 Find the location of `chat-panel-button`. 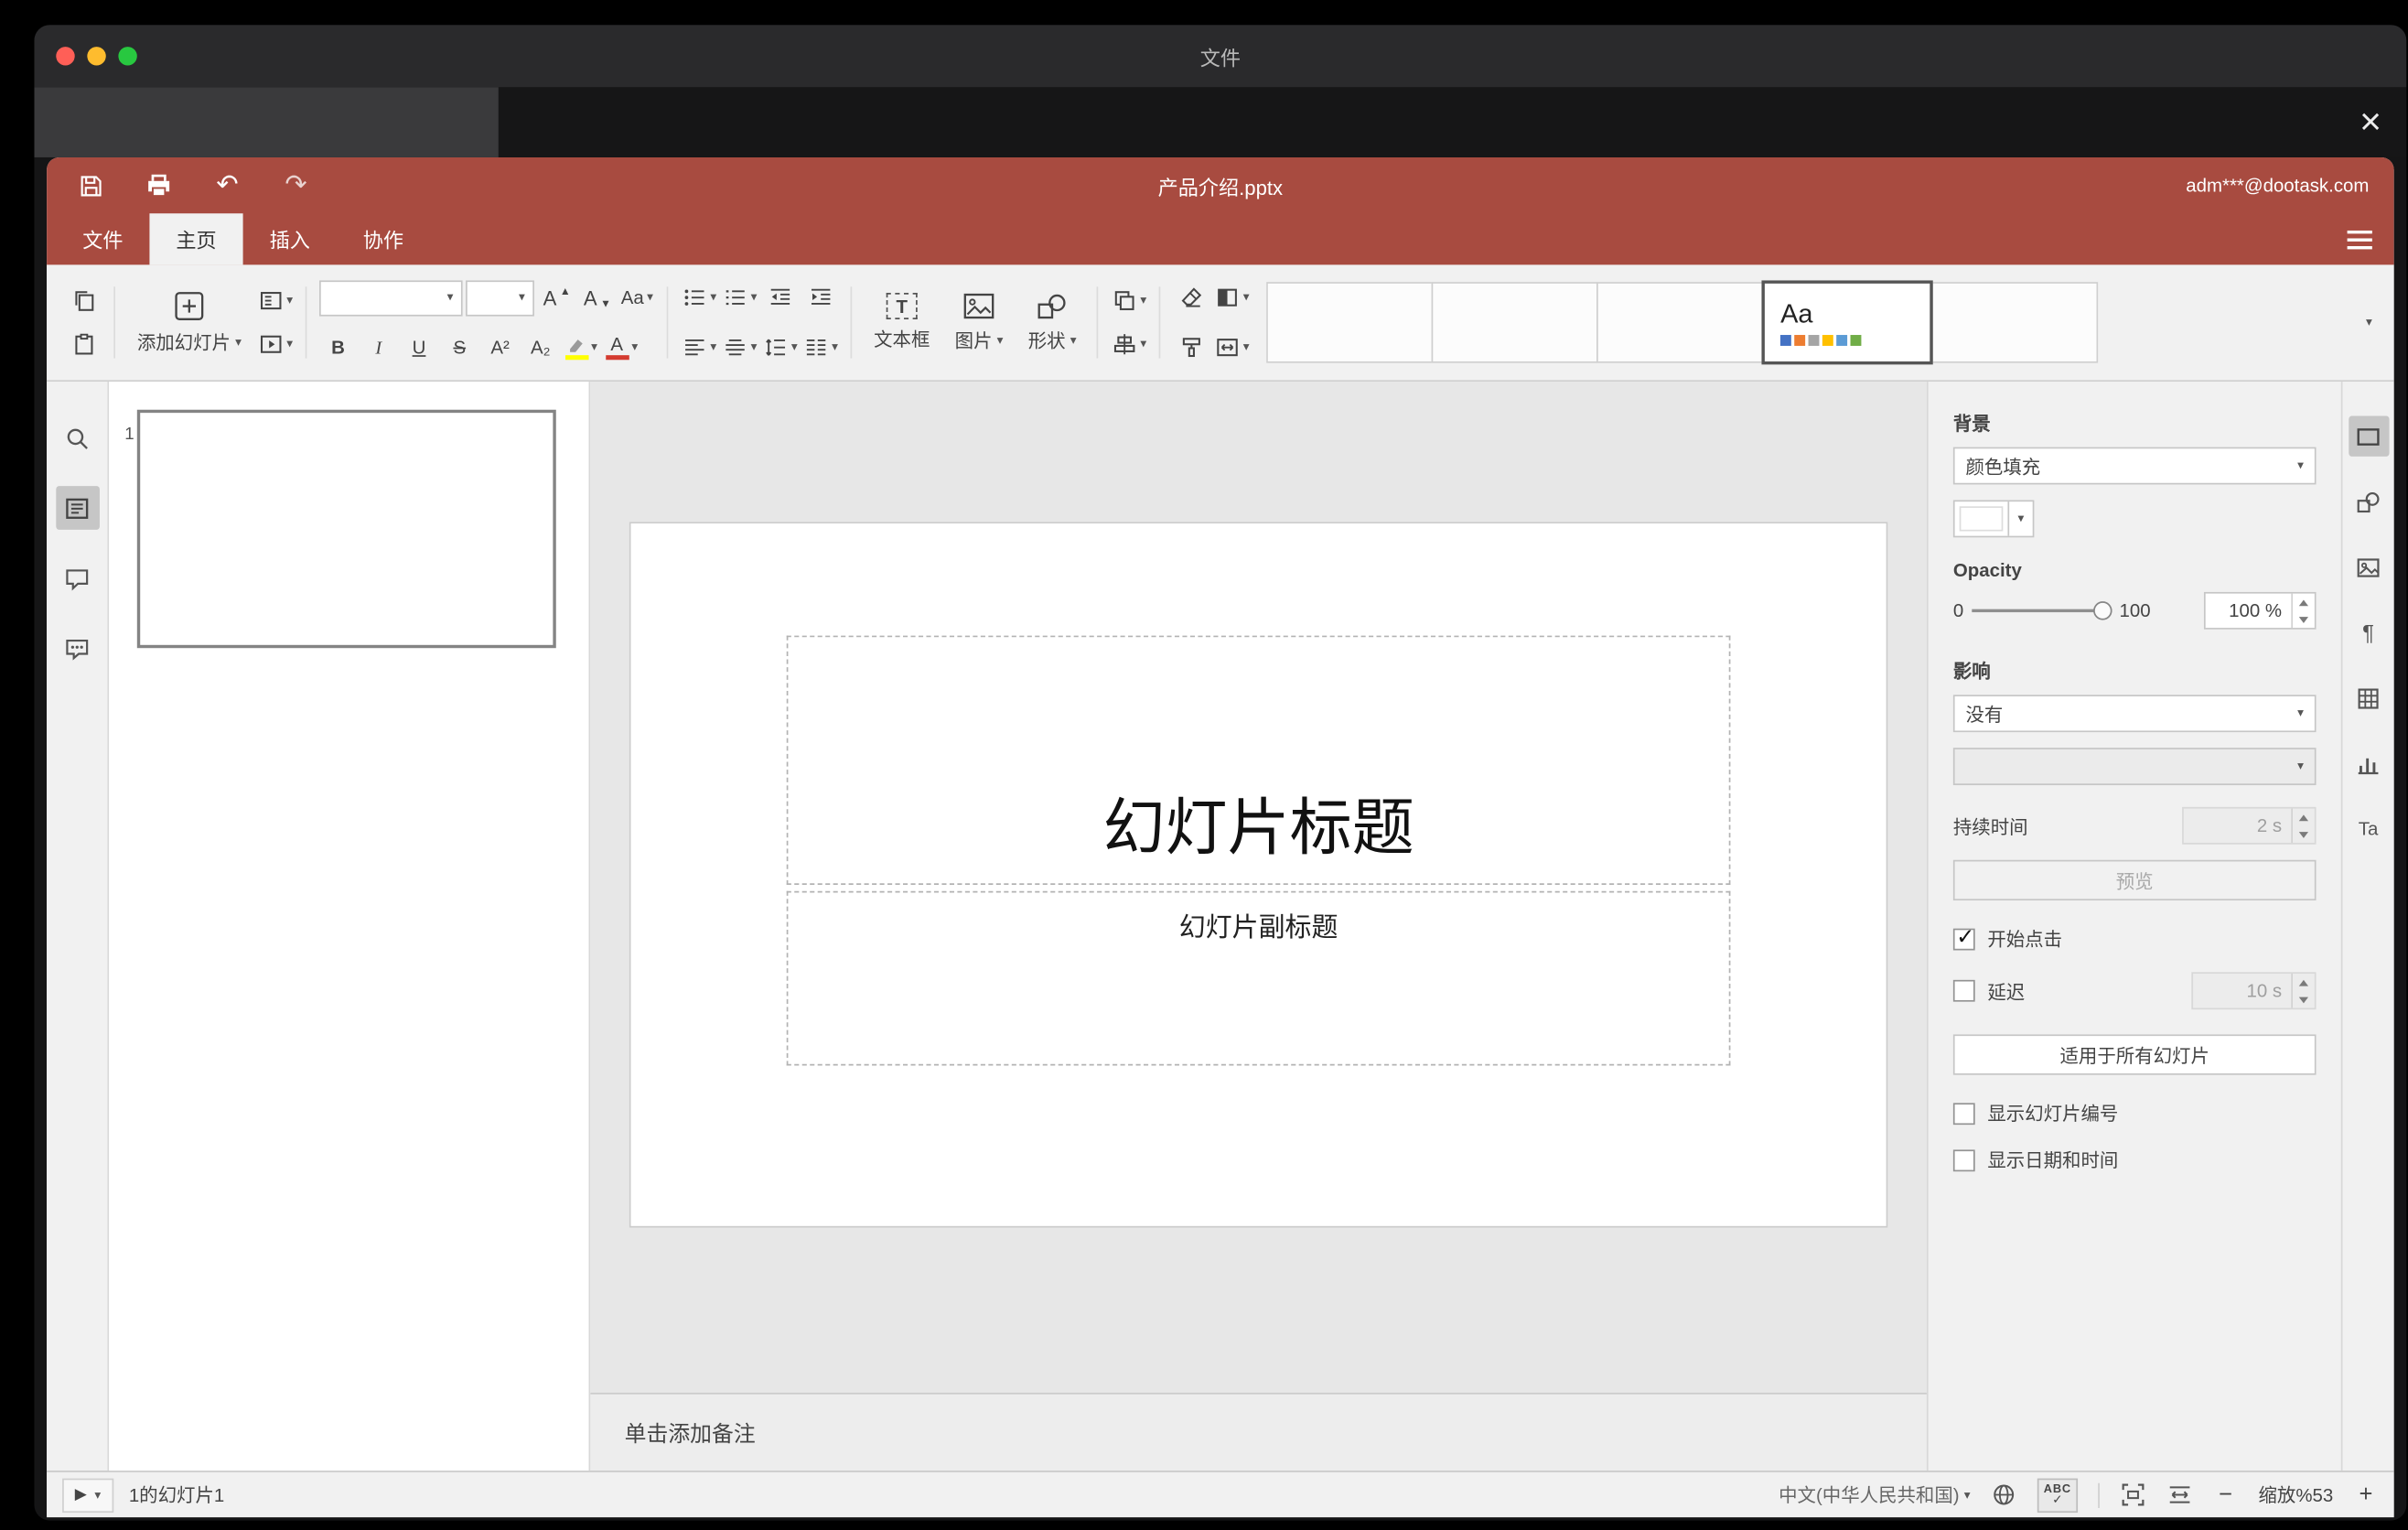

chat-panel-button is located at coordinates (77, 648).